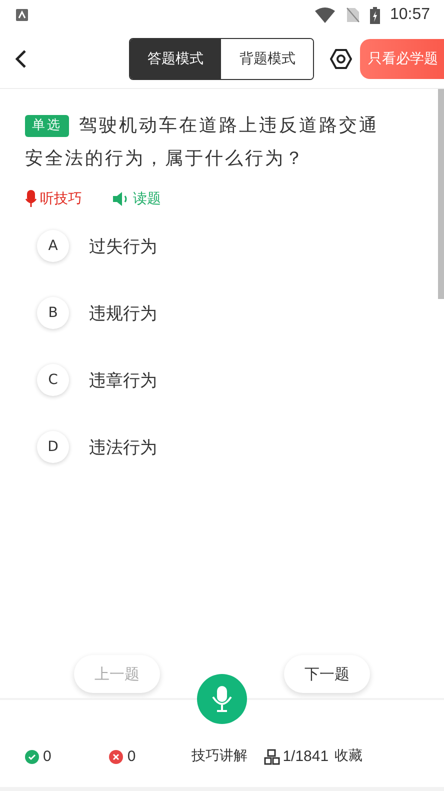 Image resolution: width=444 pixels, height=791 pixels. I want to click on option-text: 违规行为, so click(123, 313).